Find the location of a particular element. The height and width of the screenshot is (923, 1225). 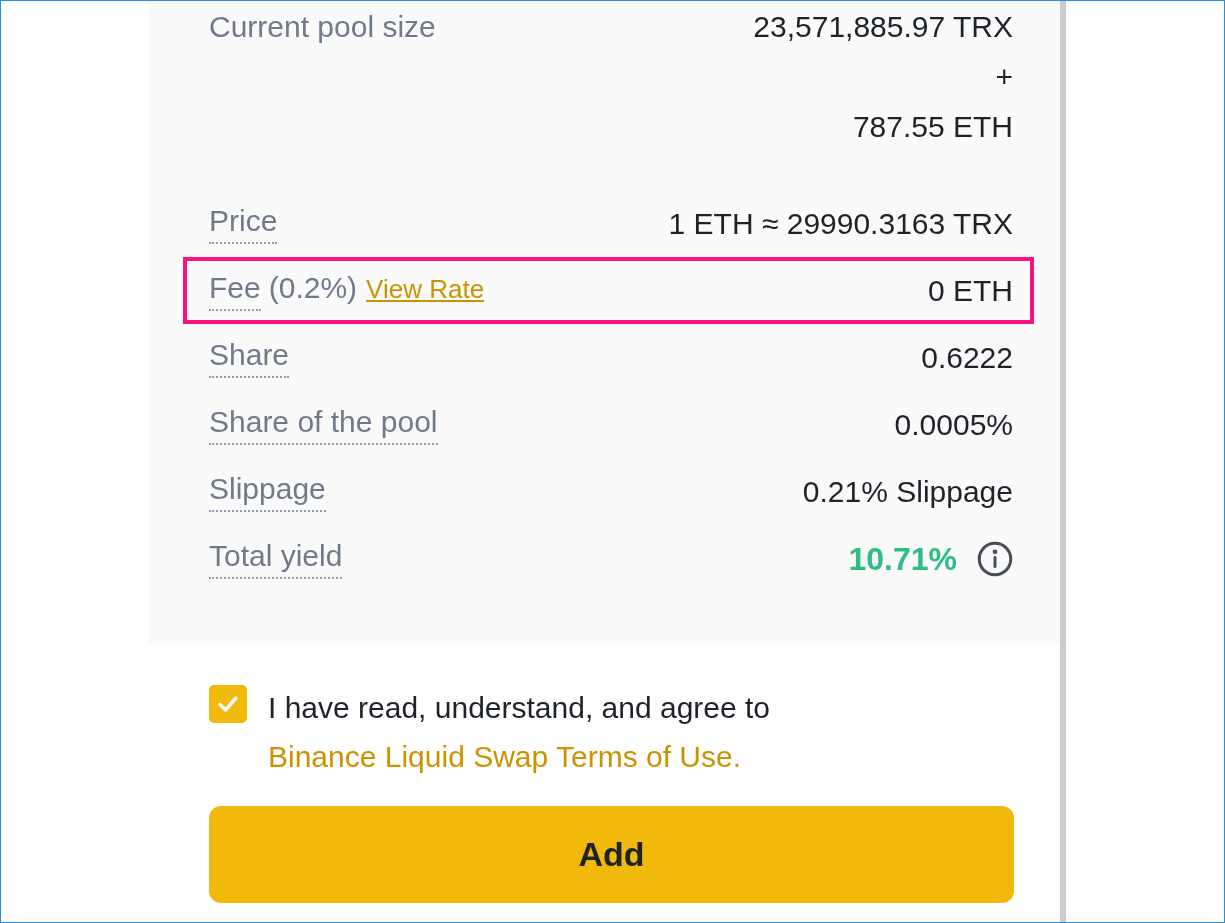

check-icon is located at coordinates (228, 704).